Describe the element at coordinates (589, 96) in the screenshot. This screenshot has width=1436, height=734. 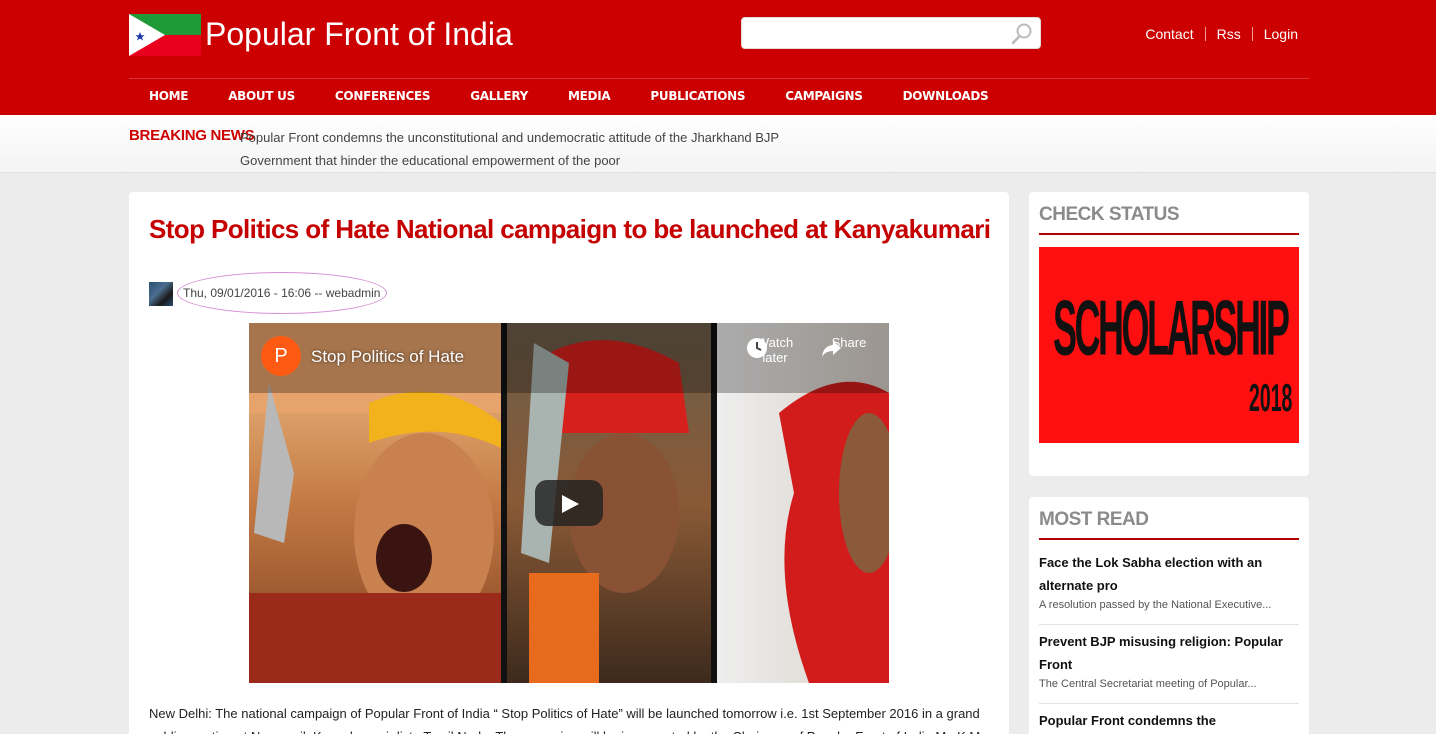
I see `nav-media: MEDIA` at that location.